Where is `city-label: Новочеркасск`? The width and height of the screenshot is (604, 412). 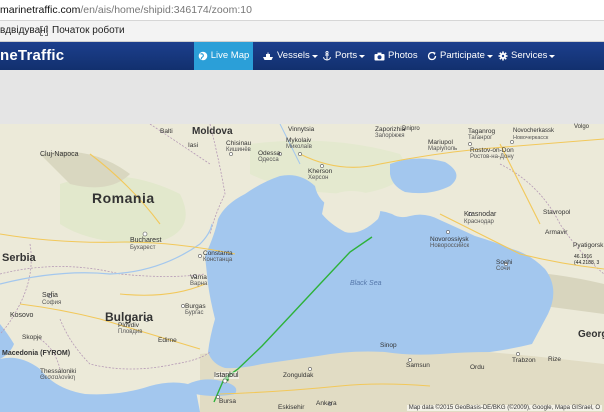
city-label: Новочеркасск is located at coordinates (531, 138).